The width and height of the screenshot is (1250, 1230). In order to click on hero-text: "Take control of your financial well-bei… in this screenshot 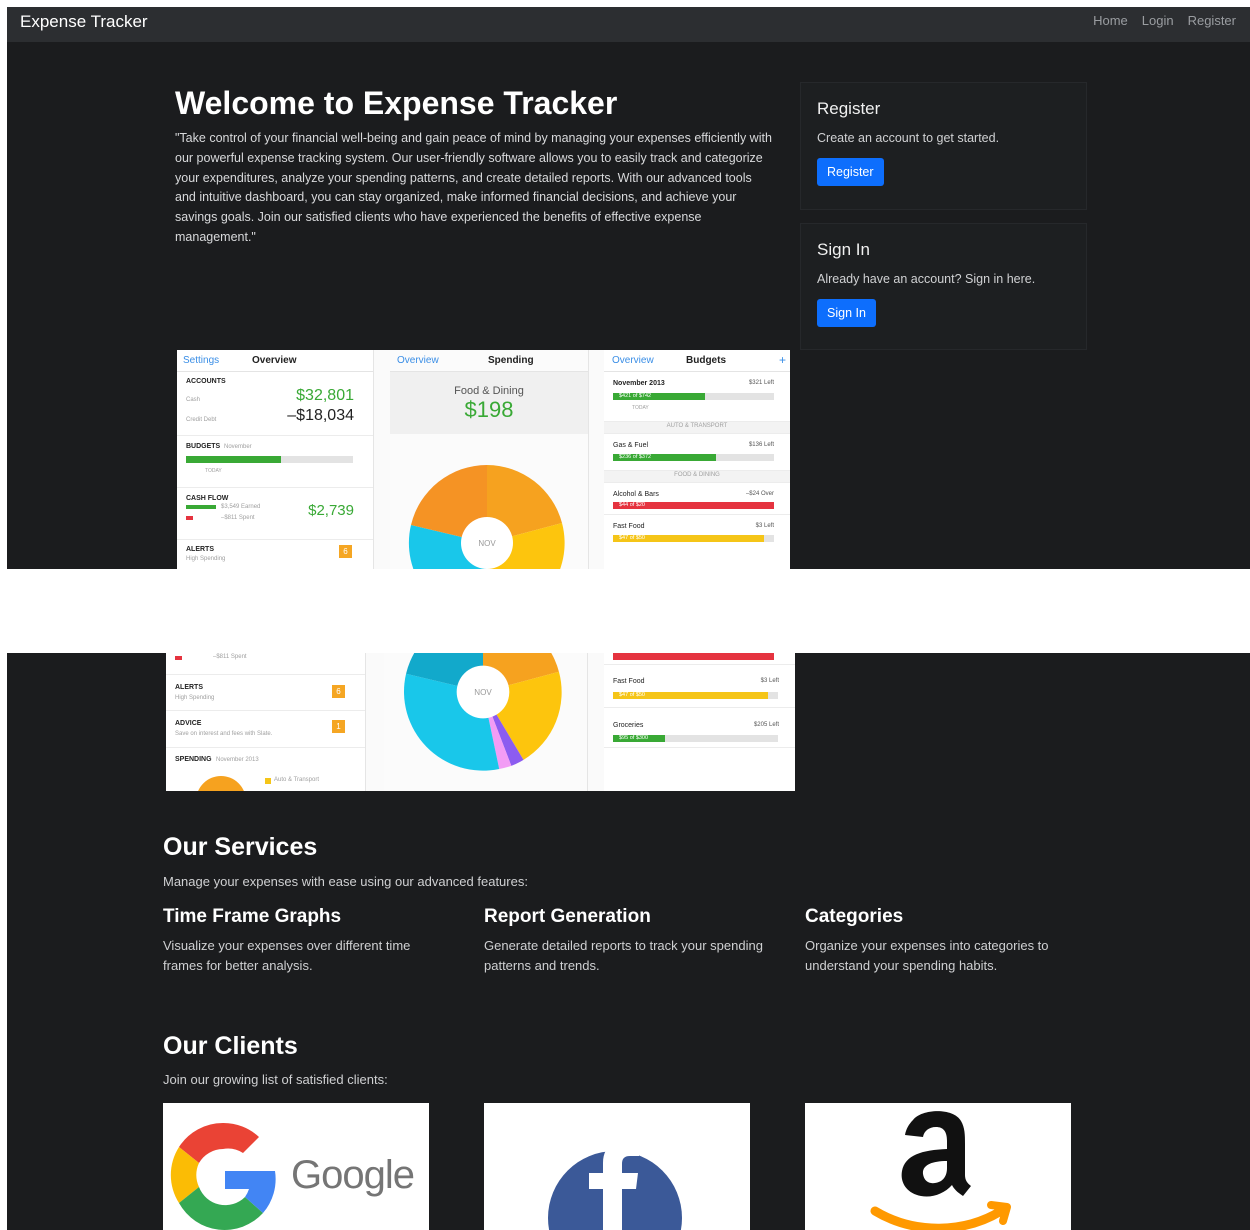, I will do `click(473, 187)`.